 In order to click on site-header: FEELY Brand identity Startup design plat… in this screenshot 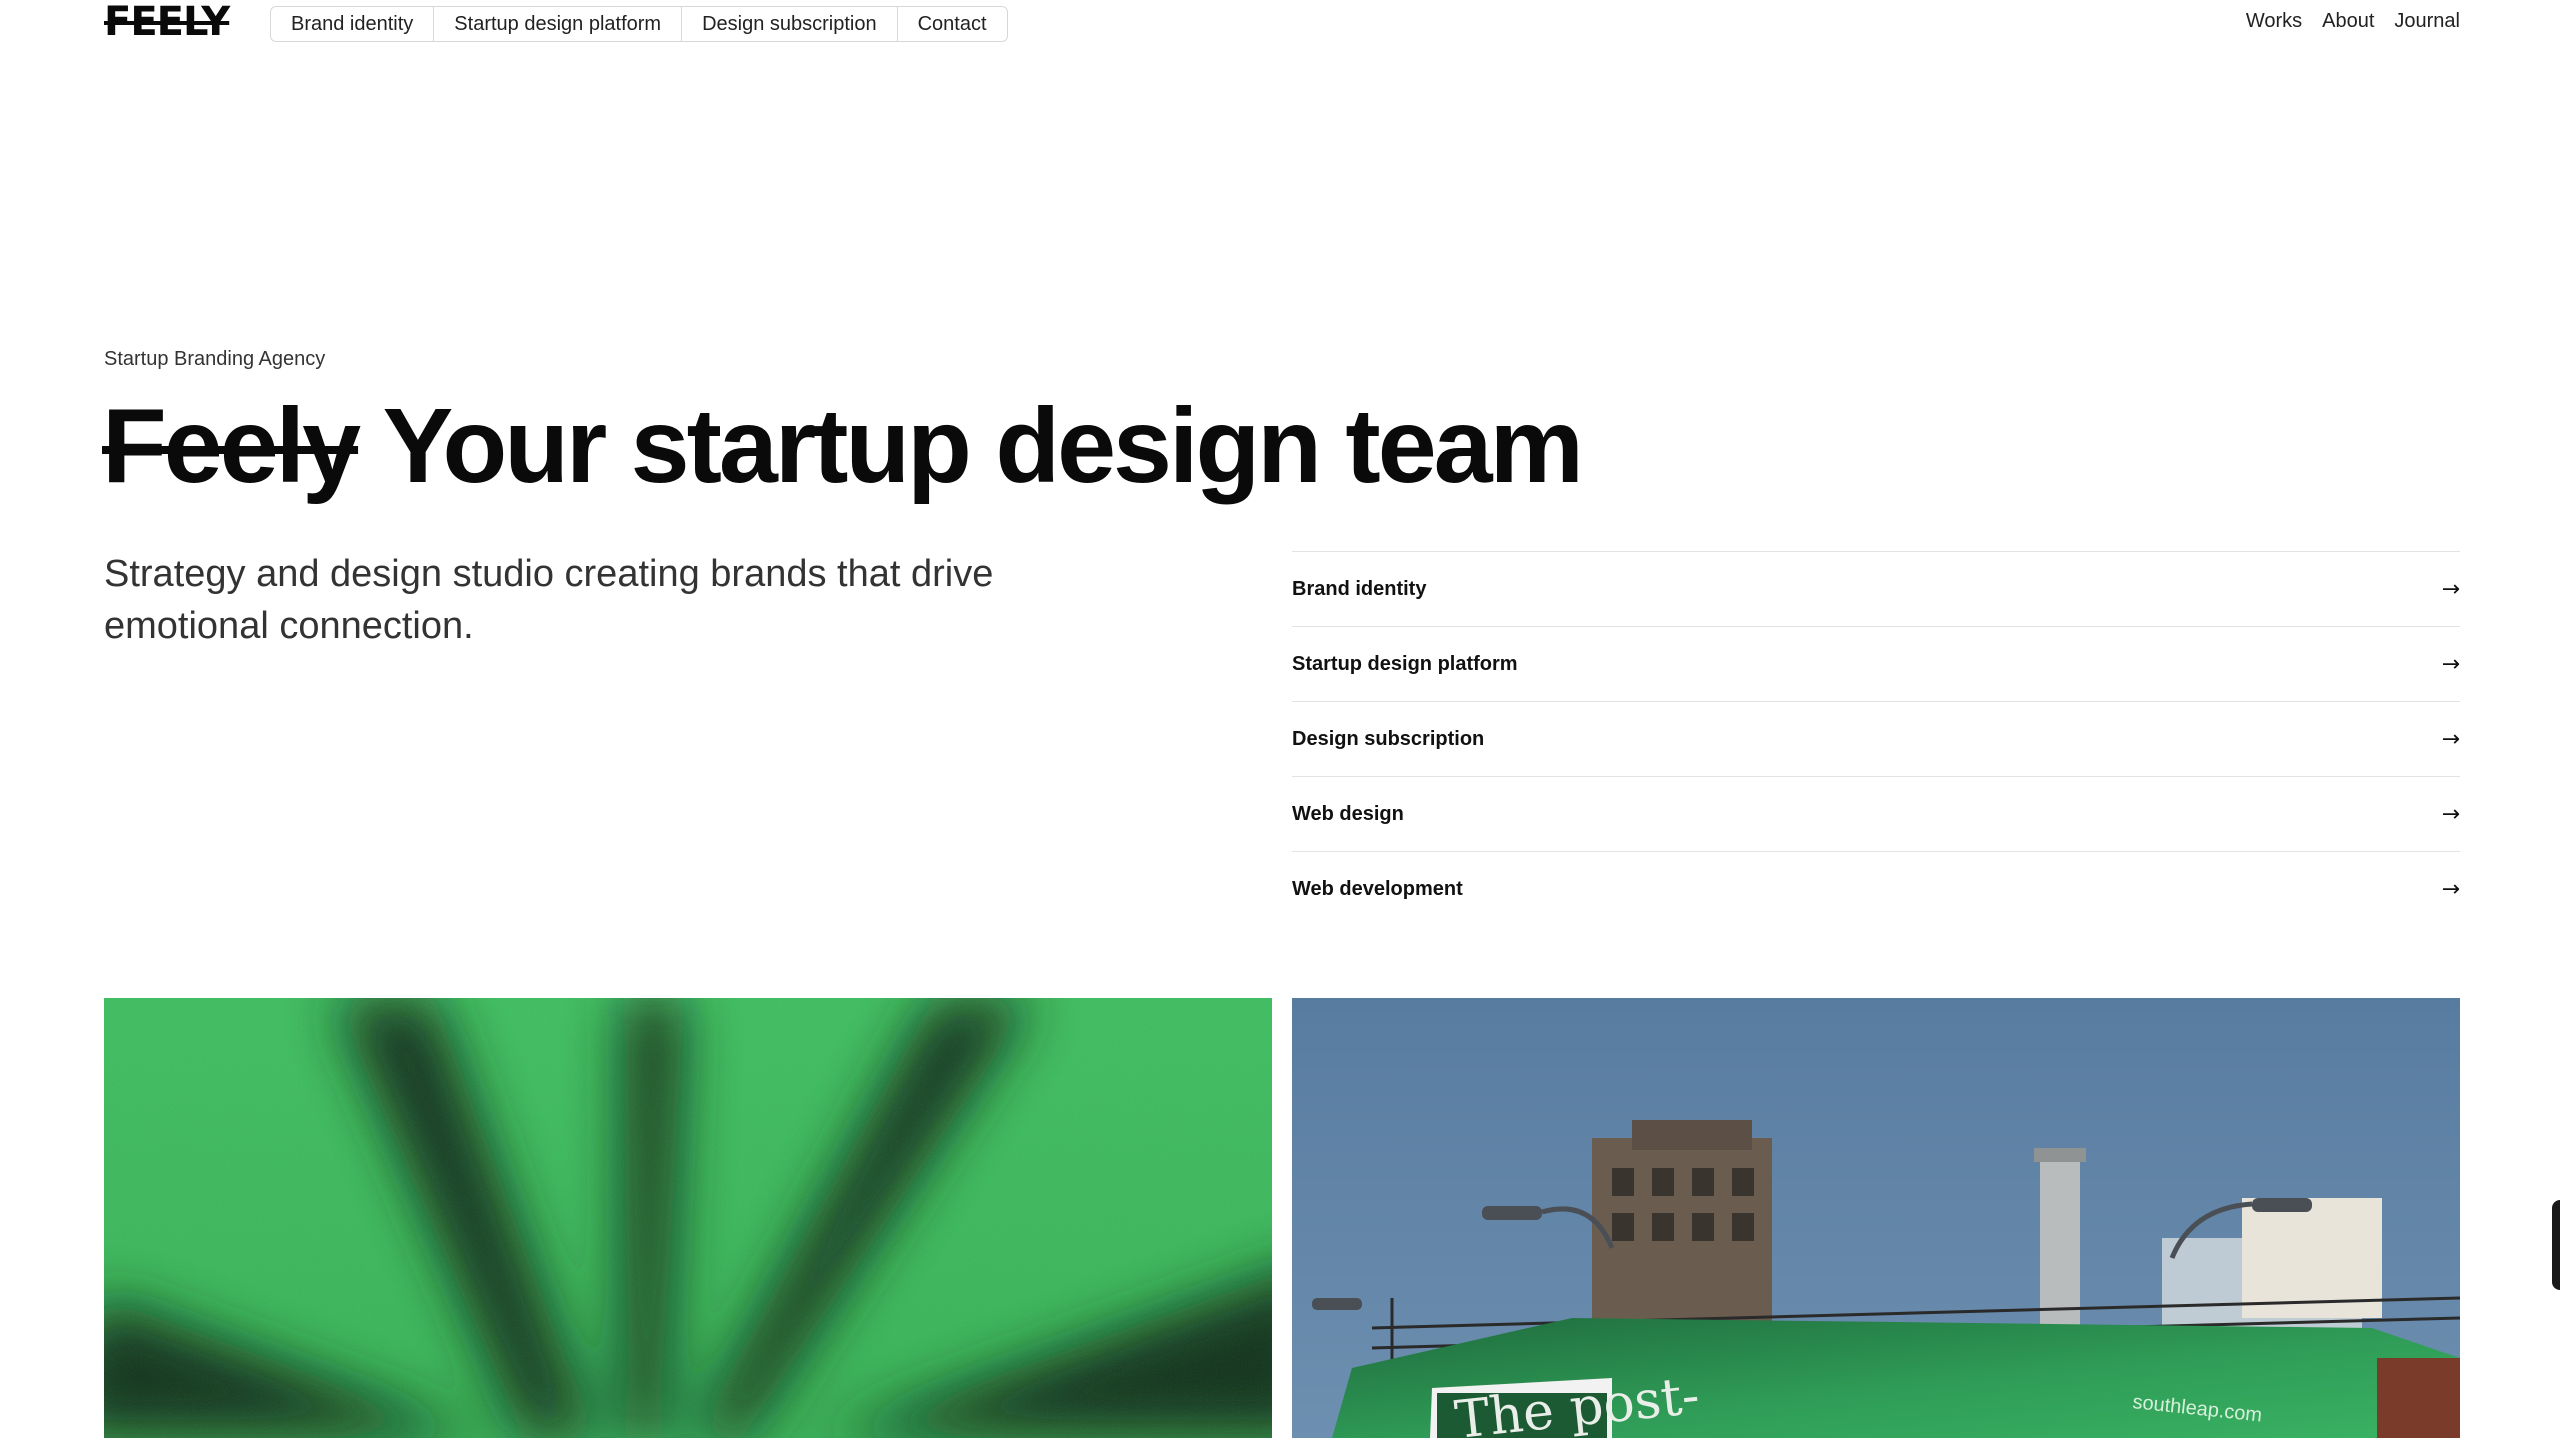, I will do `click(1282, 24)`.